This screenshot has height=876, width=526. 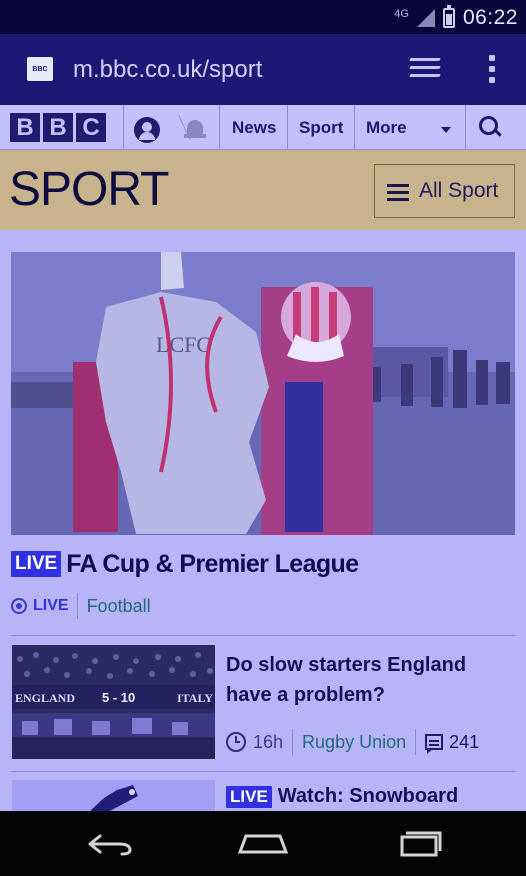 I want to click on story-thumbnail: ENGLAND 5 - 10 ITALY, so click(x=113, y=702).